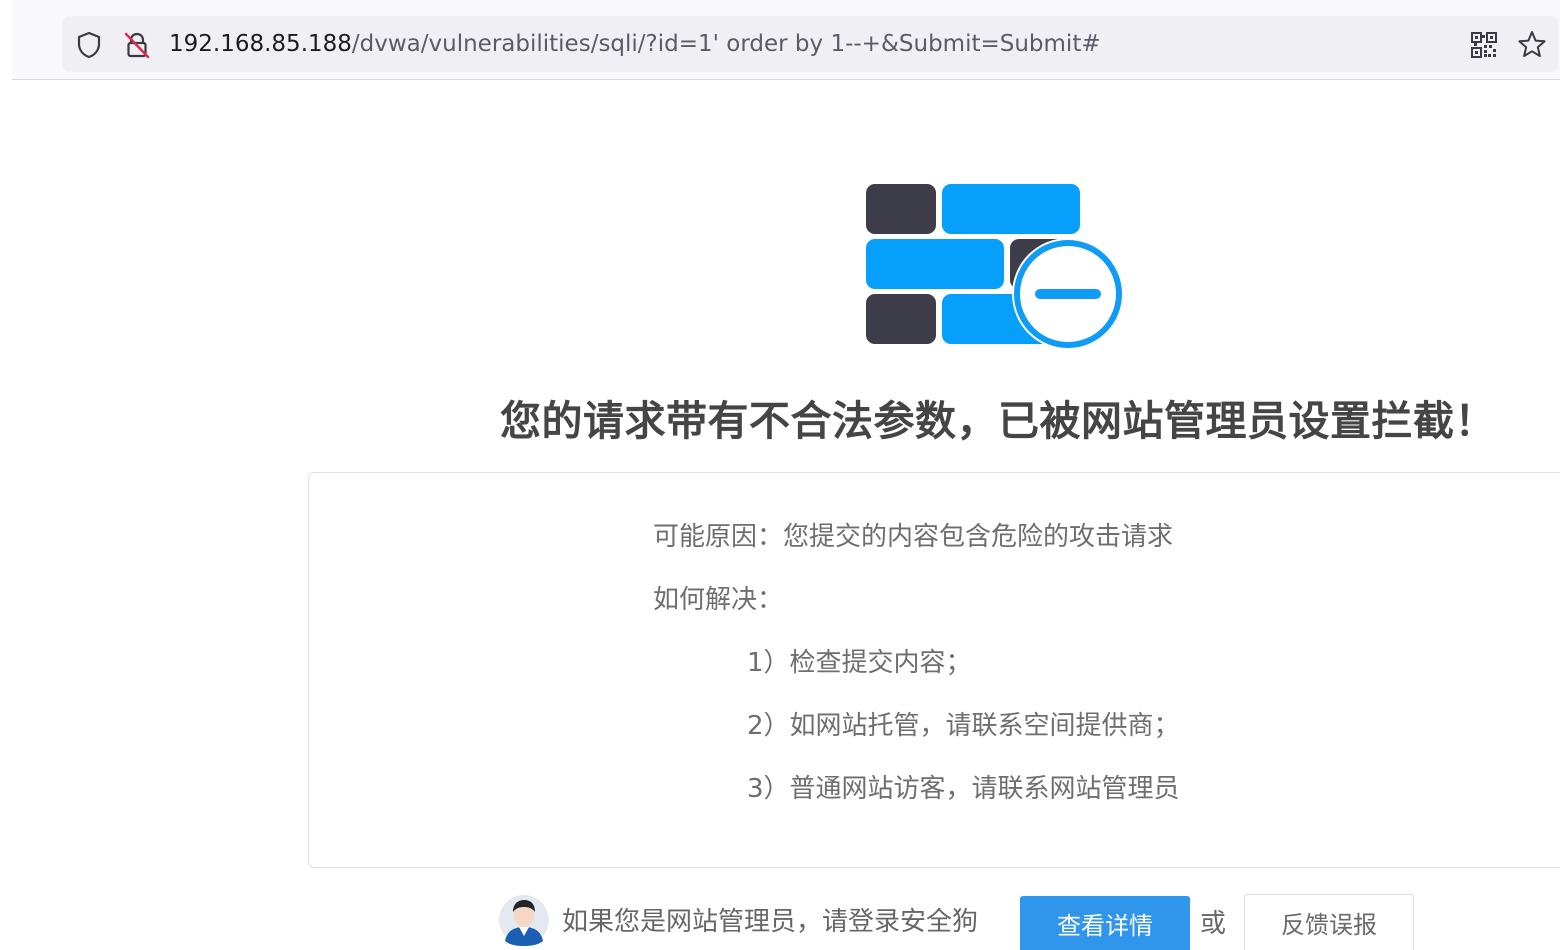 The image size is (1560, 950). I want to click on or-separator: 或, so click(1213, 924).